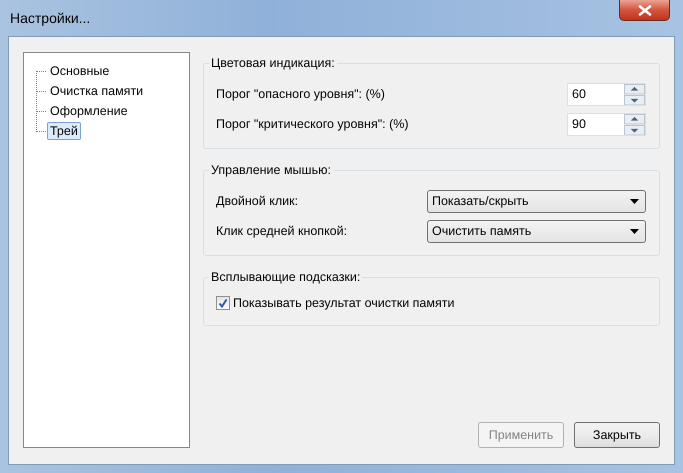 The width and height of the screenshot is (683, 473). I want to click on tree-item: Трей, so click(64, 131).